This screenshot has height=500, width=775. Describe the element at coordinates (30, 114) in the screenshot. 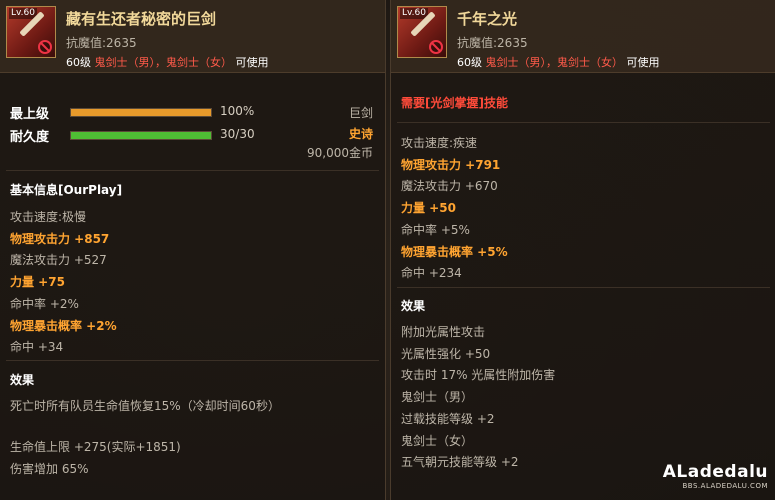

I see `grade-label: 最上级` at that location.